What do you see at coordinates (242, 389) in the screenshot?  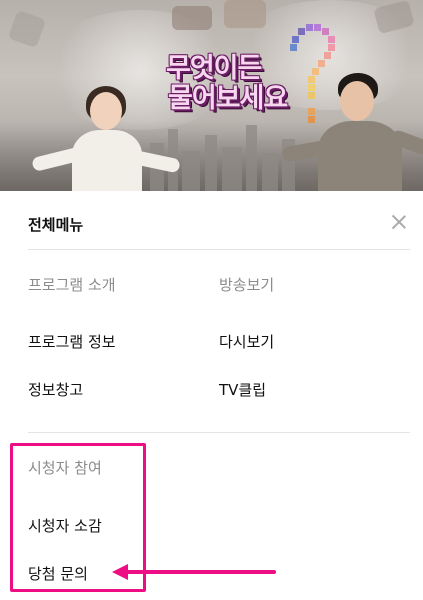 I see `menu-item-tv-clip: TV클립` at bounding box center [242, 389].